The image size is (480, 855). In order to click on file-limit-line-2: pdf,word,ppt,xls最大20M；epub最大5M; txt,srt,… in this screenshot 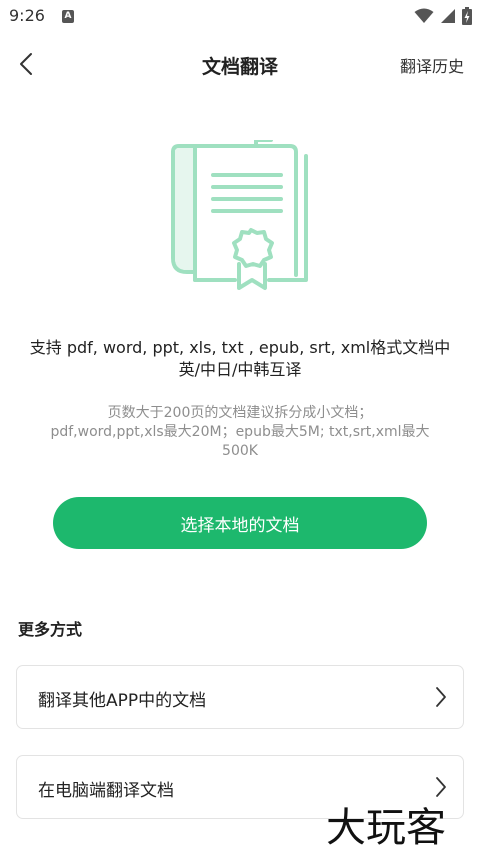, I will do `click(240, 432)`.